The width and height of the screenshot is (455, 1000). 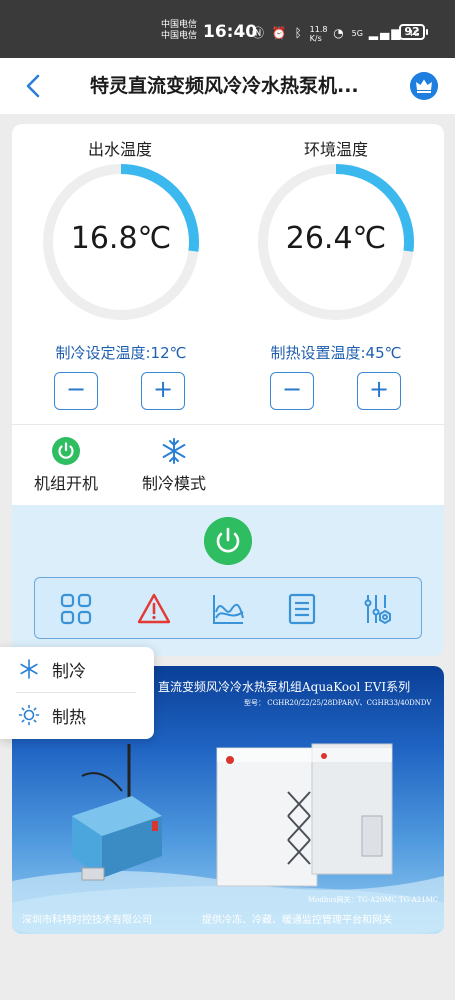 What do you see at coordinates (76, 609) in the screenshot?
I see `grid-icon` at bounding box center [76, 609].